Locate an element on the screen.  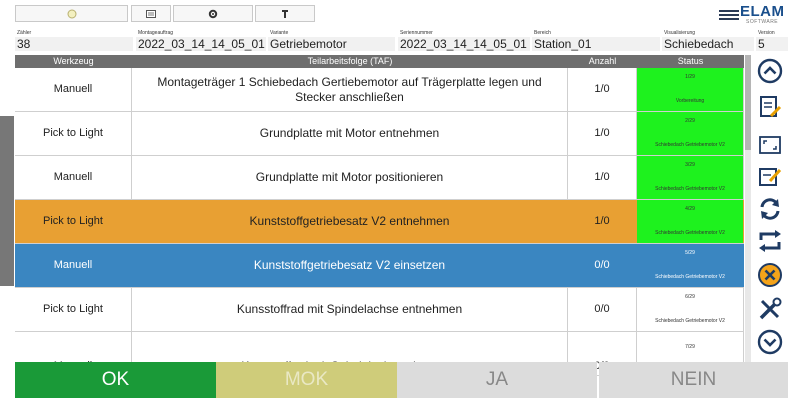
tools-button is located at coordinates (285, 13).